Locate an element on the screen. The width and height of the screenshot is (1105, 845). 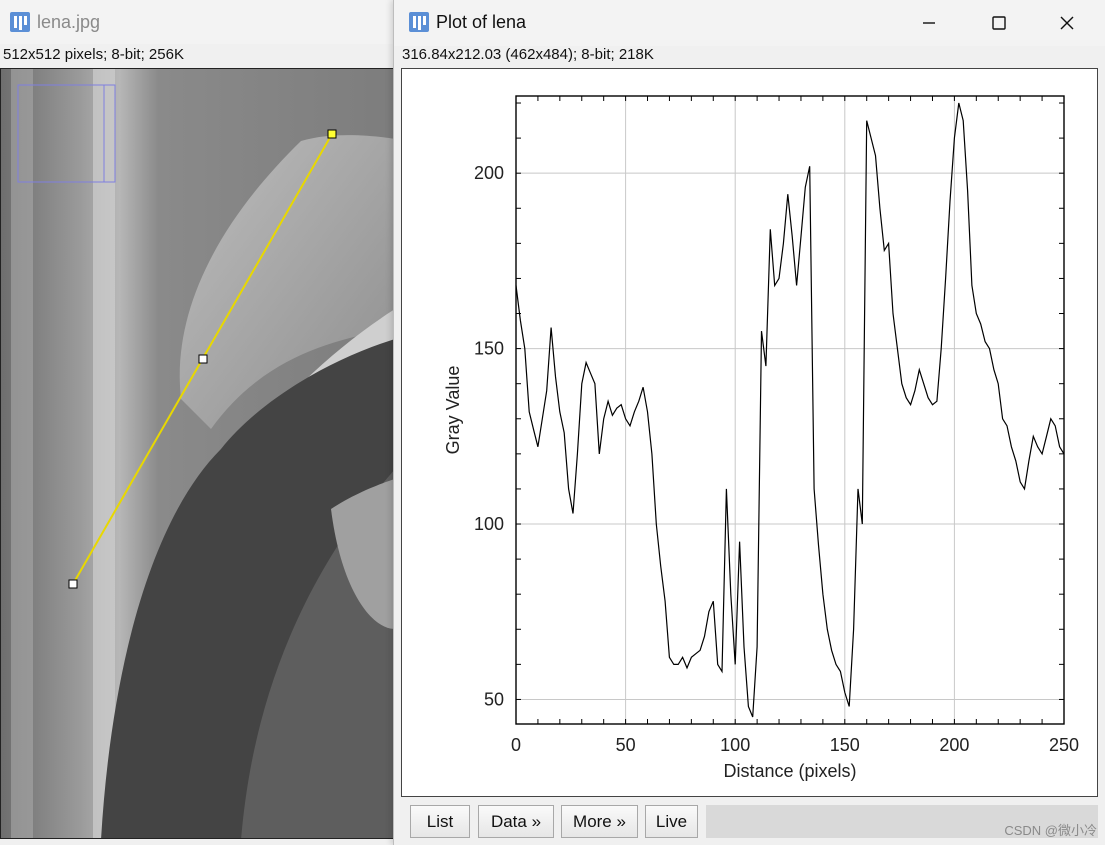
maximize-button is located at coordinates (999, 23).